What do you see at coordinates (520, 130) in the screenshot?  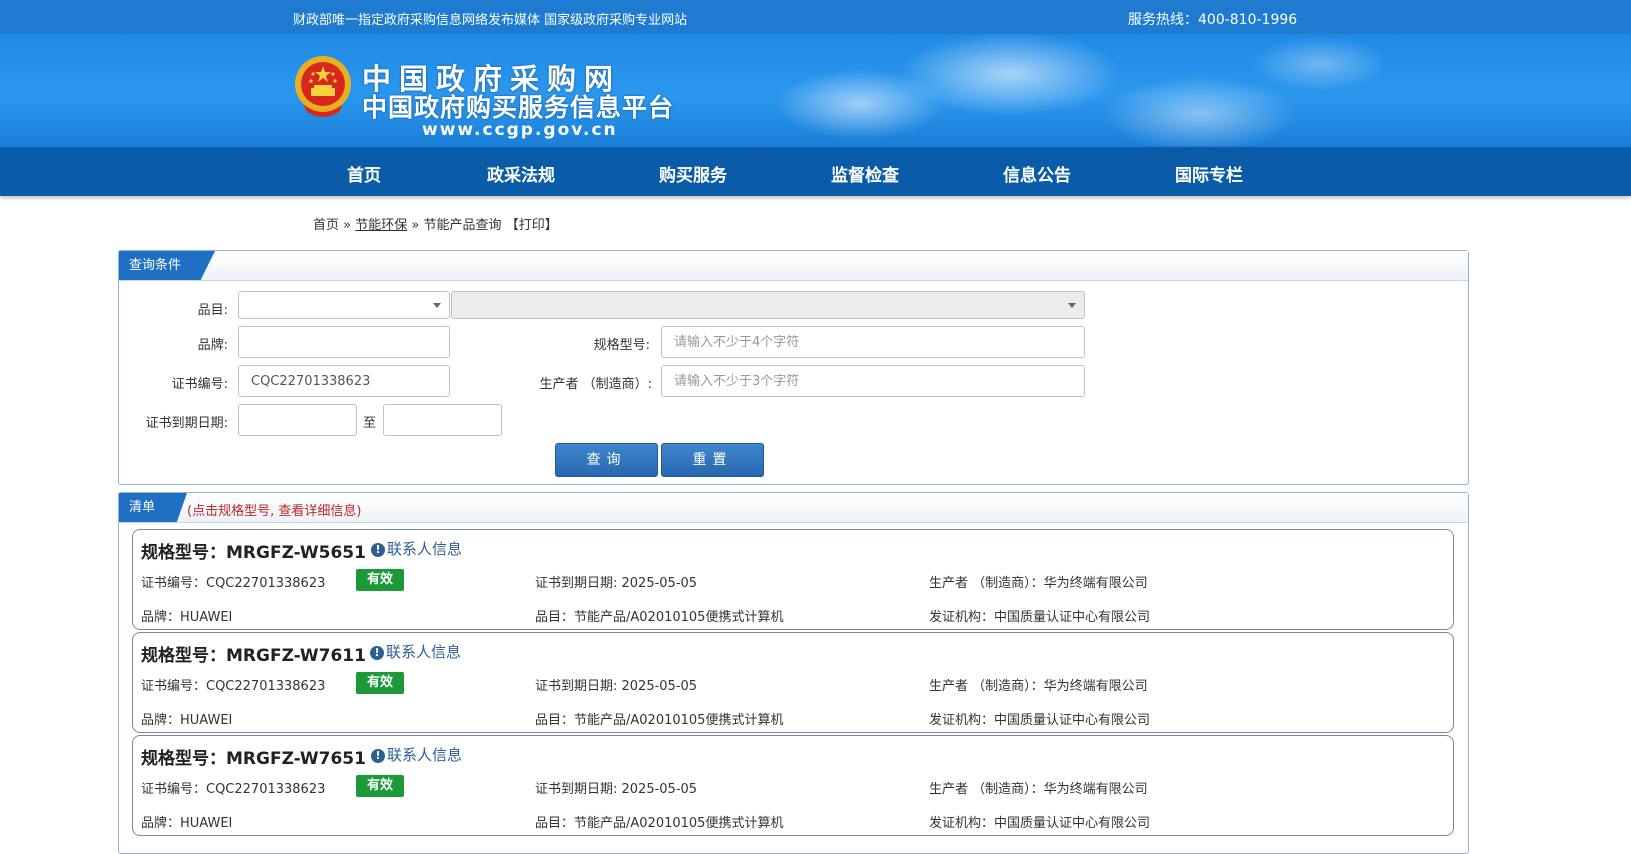 I see `logo-url: www.ccgp.gov.cn` at bounding box center [520, 130].